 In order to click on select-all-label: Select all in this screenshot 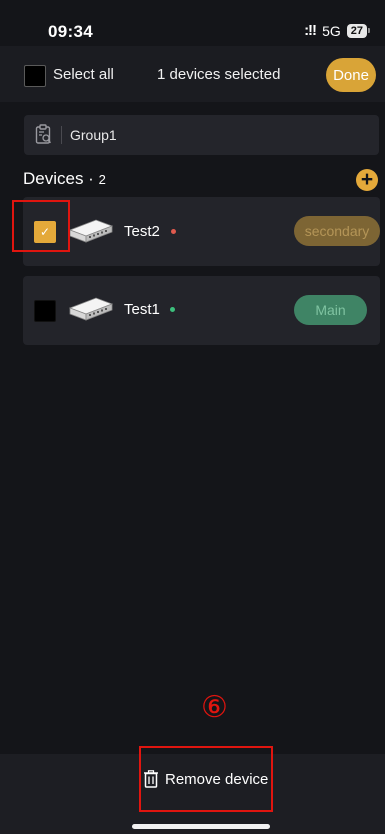, I will do `click(83, 74)`.